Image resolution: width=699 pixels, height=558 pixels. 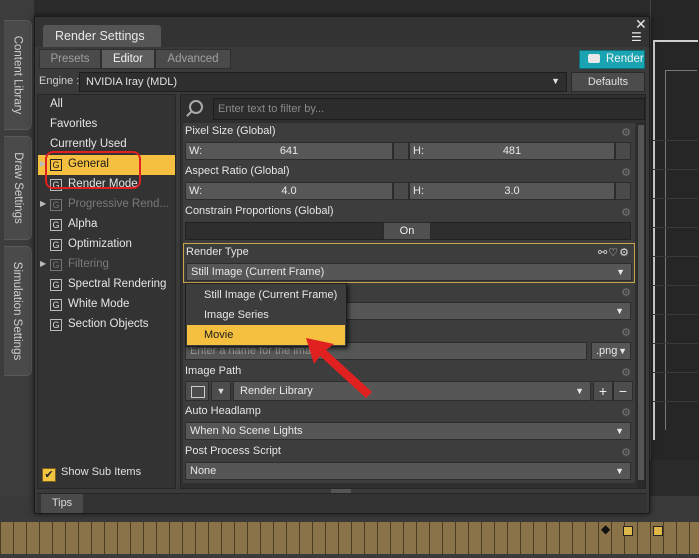 What do you see at coordinates (128, 59) in the screenshot?
I see `tab-editor: Editor` at bounding box center [128, 59].